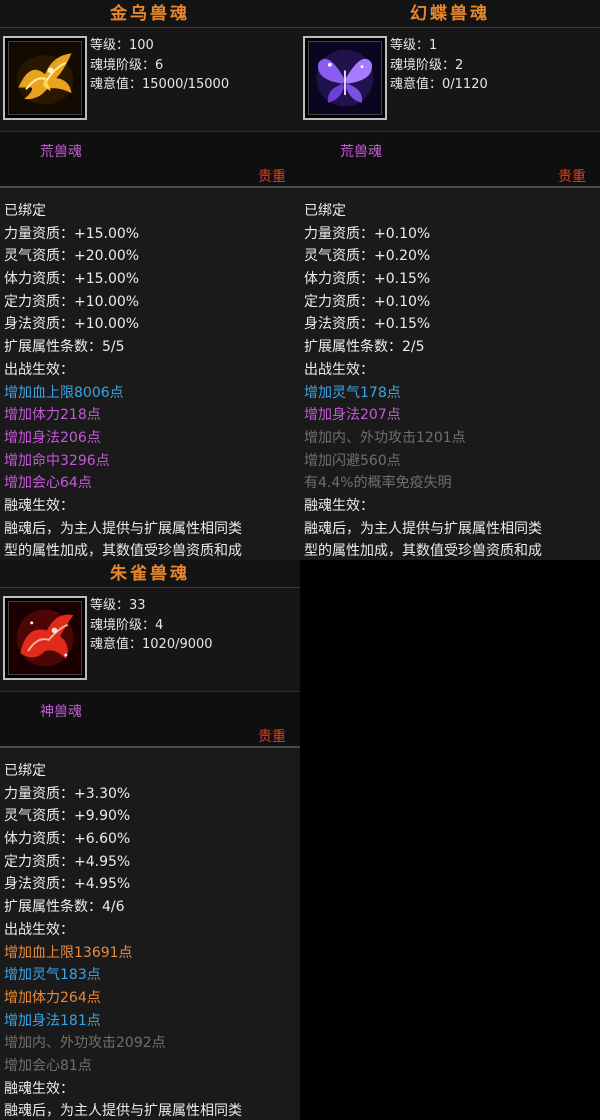 This screenshot has width=600, height=1120. Describe the element at coordinates (367, 256) in the screenshot. I see `stat-line: 灵气资质：+0.20%` at that location.